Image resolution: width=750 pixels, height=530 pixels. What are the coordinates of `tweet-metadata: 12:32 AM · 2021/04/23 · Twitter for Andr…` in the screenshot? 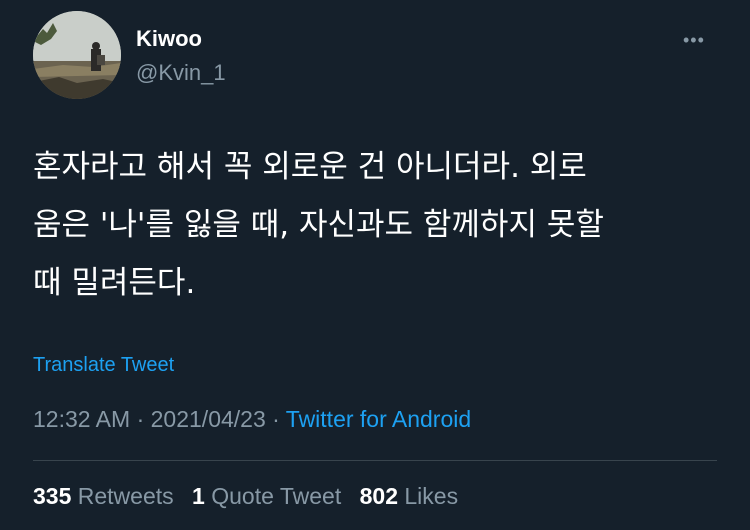 It's located at (252, 419).